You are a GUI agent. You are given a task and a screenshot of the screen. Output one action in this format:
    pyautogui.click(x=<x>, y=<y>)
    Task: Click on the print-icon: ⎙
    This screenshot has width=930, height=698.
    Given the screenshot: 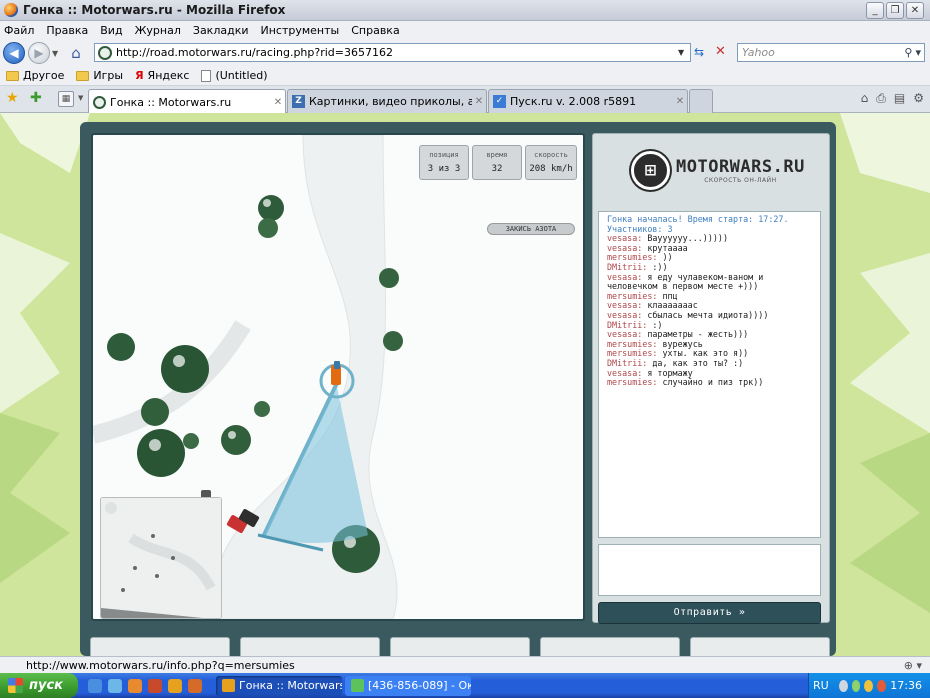 What is the action you would take?
    pyautogui.click(x=881, y=98)
    